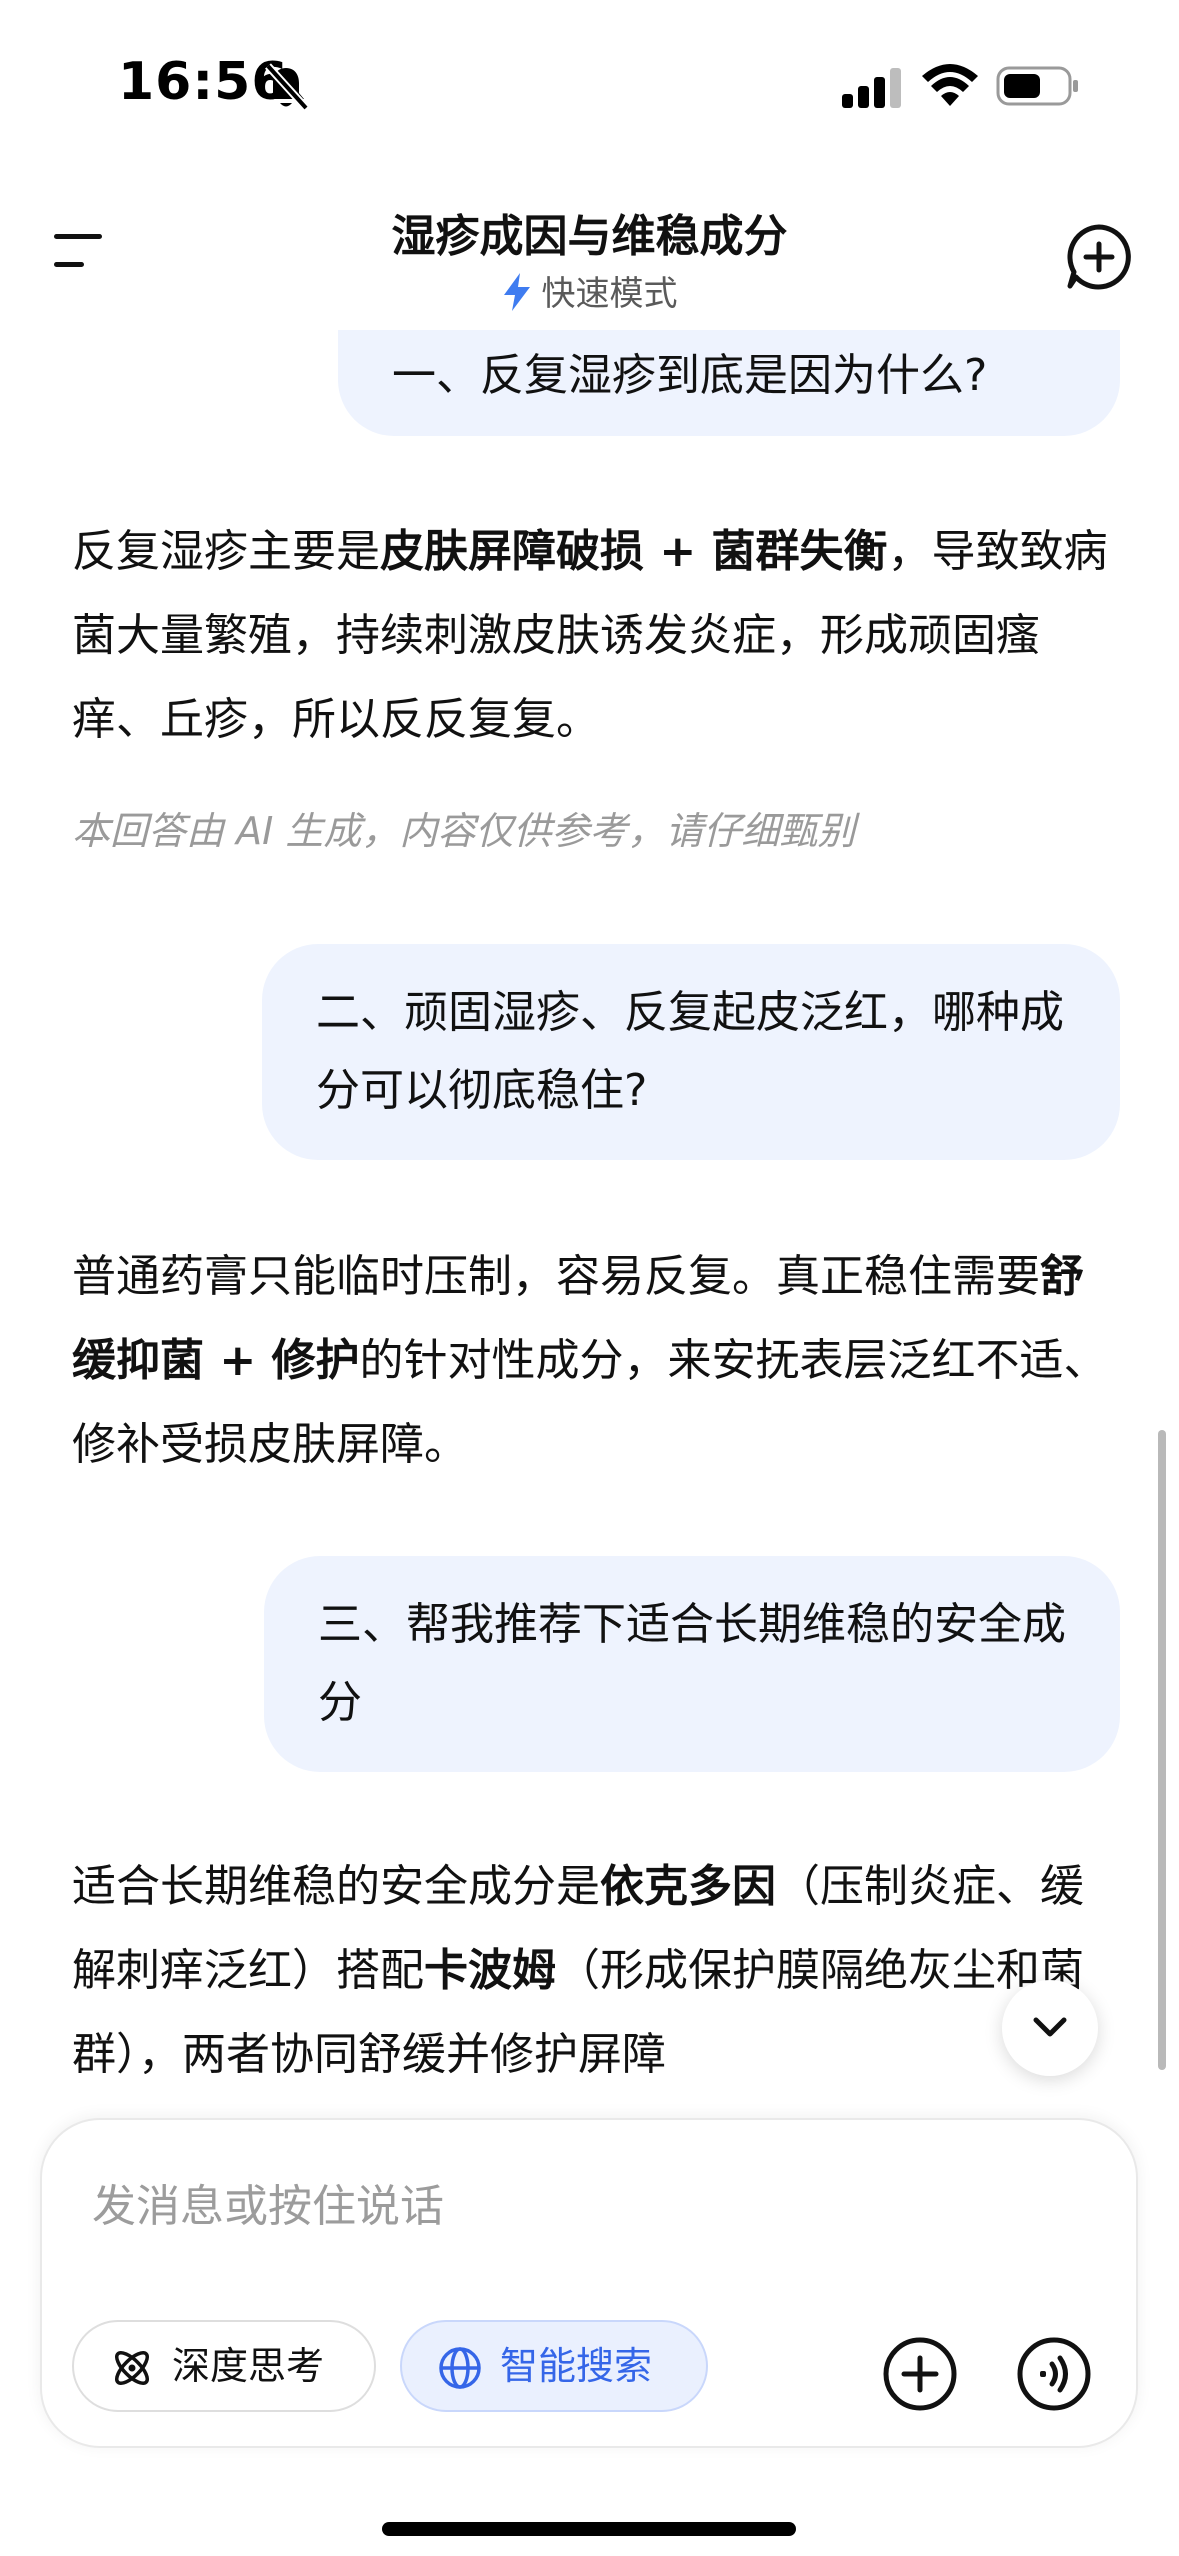 This screenshot has height=2556, width=1179. Describe the element at coordinates (589, 236) in the screenshot. I see `page-title: 湿疹成因与维稳成分` at that location.